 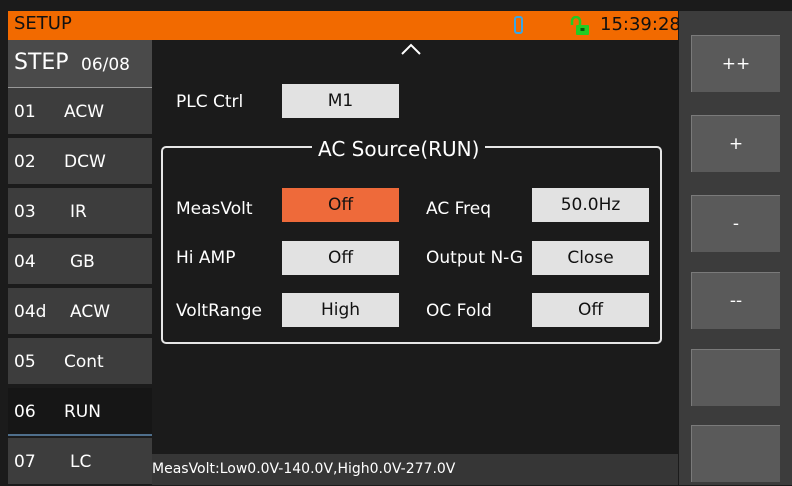 I want to click on unlock-icon, so click(x=579, y=25).